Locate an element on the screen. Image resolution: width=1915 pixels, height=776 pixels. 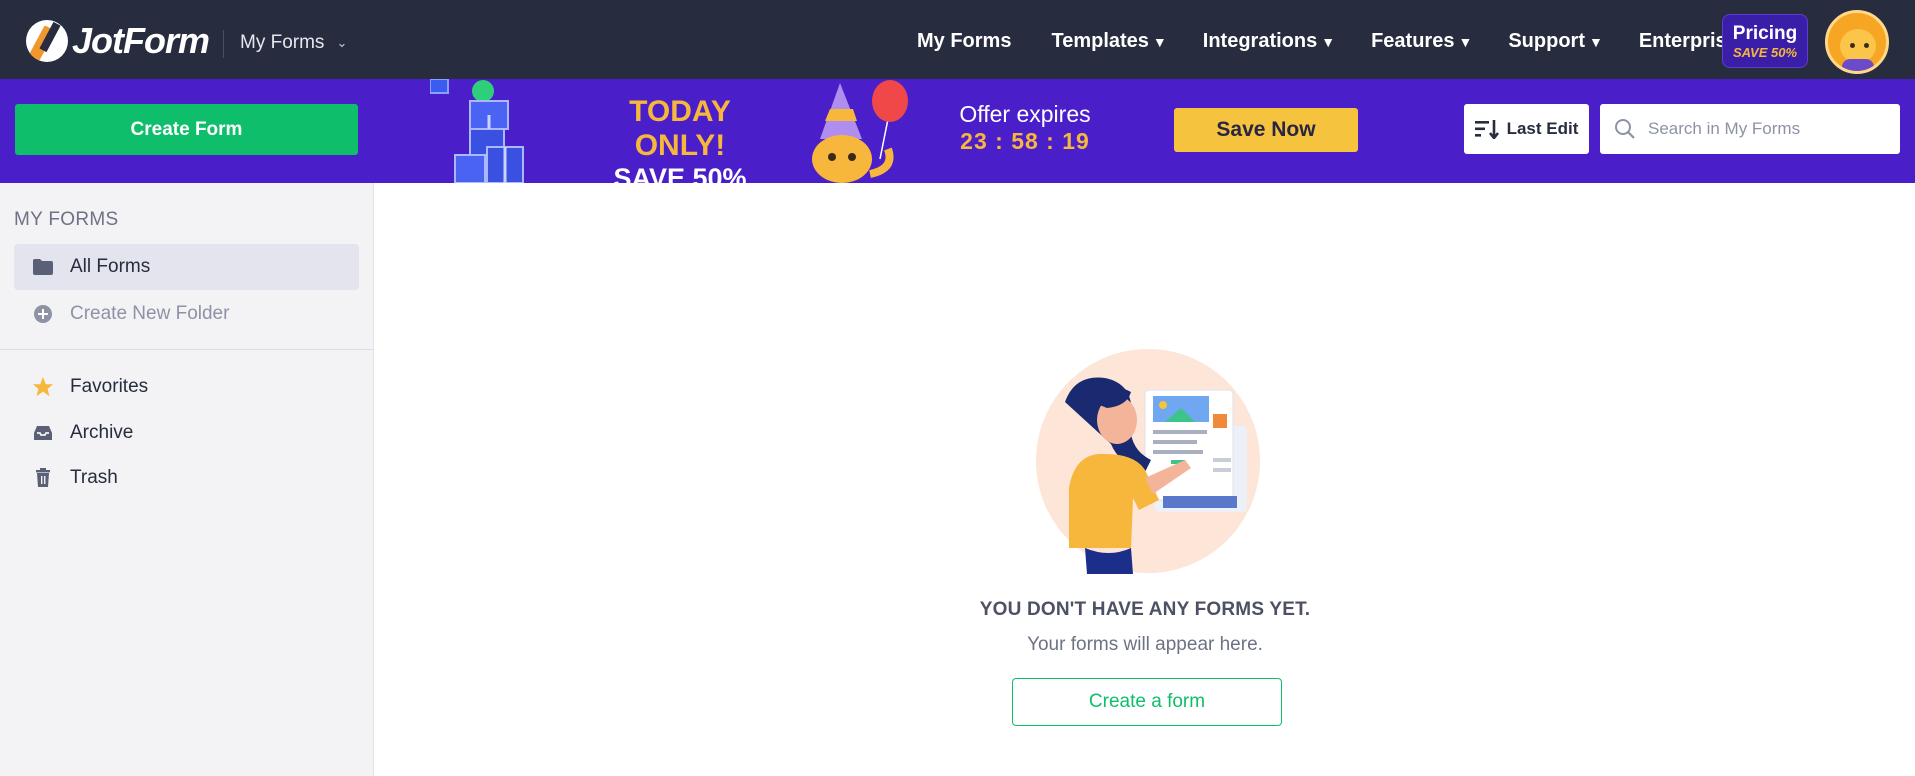
sidebar-item-trash: Trash is located at coordinates (186, 478).